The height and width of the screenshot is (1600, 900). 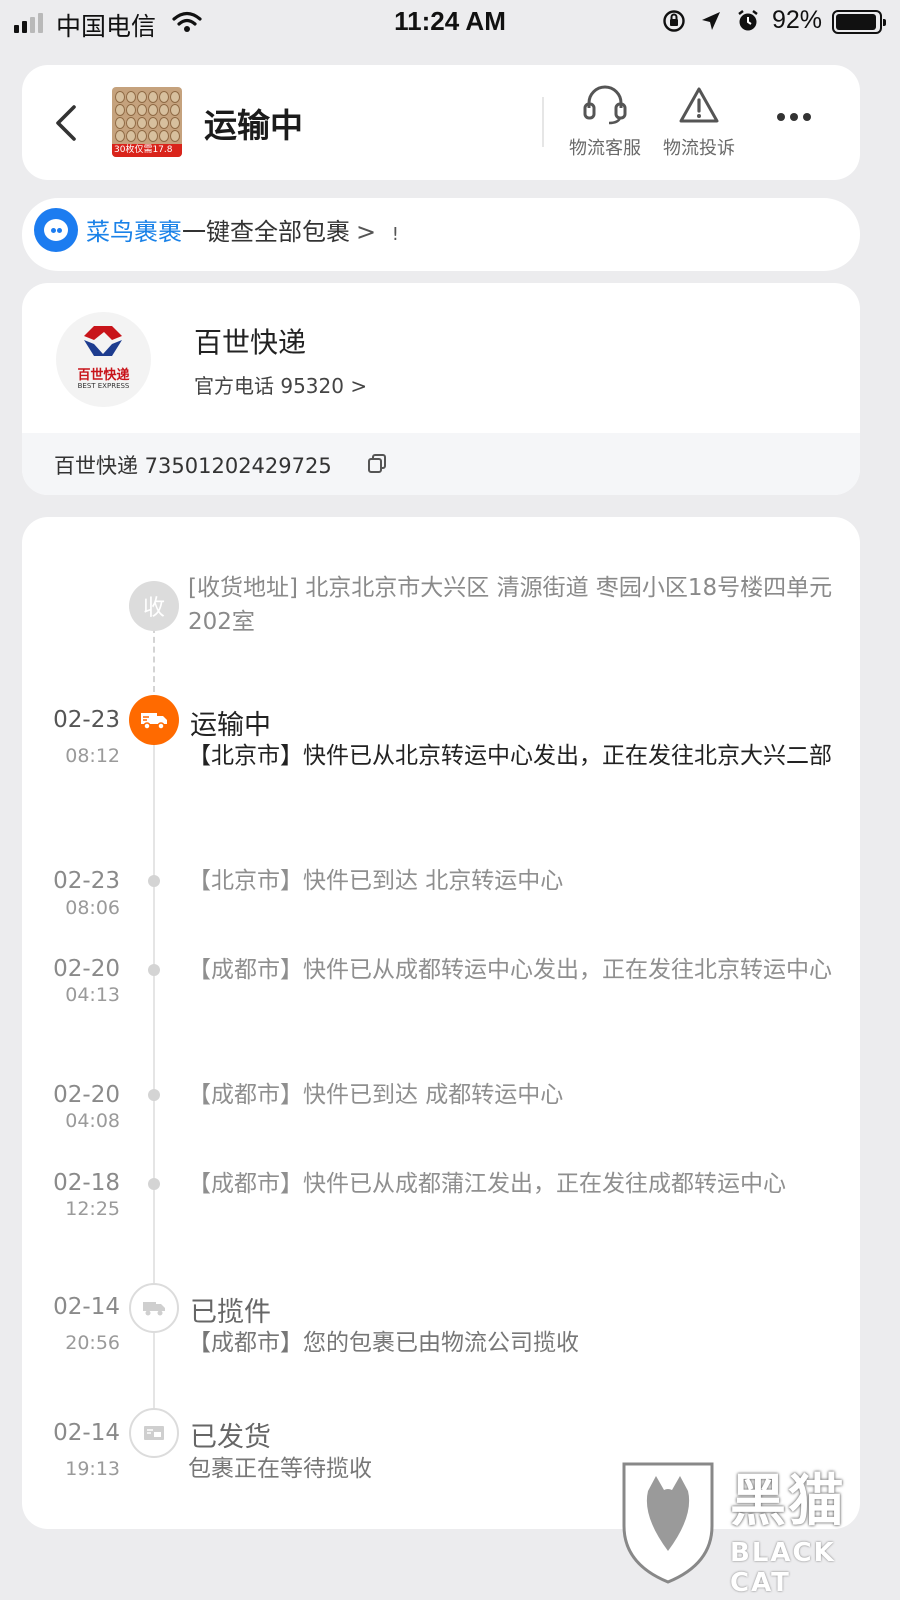 What do you see at coordinates (230, 725) in the screenshot?
I see `event-title: 运输中` at bounding box center [230, 725].